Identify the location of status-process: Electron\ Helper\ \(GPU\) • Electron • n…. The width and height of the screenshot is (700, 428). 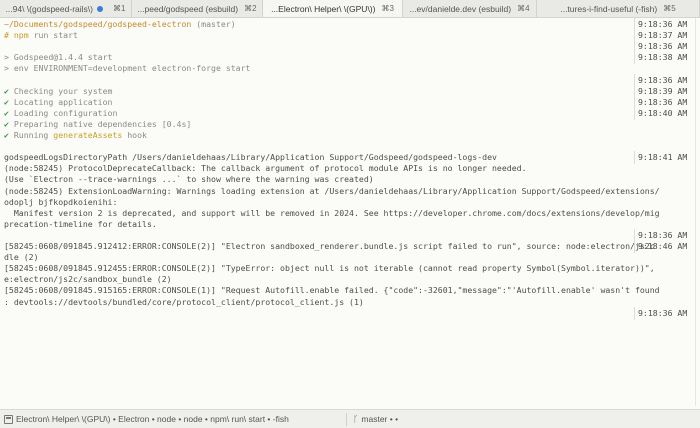
(173, 419).